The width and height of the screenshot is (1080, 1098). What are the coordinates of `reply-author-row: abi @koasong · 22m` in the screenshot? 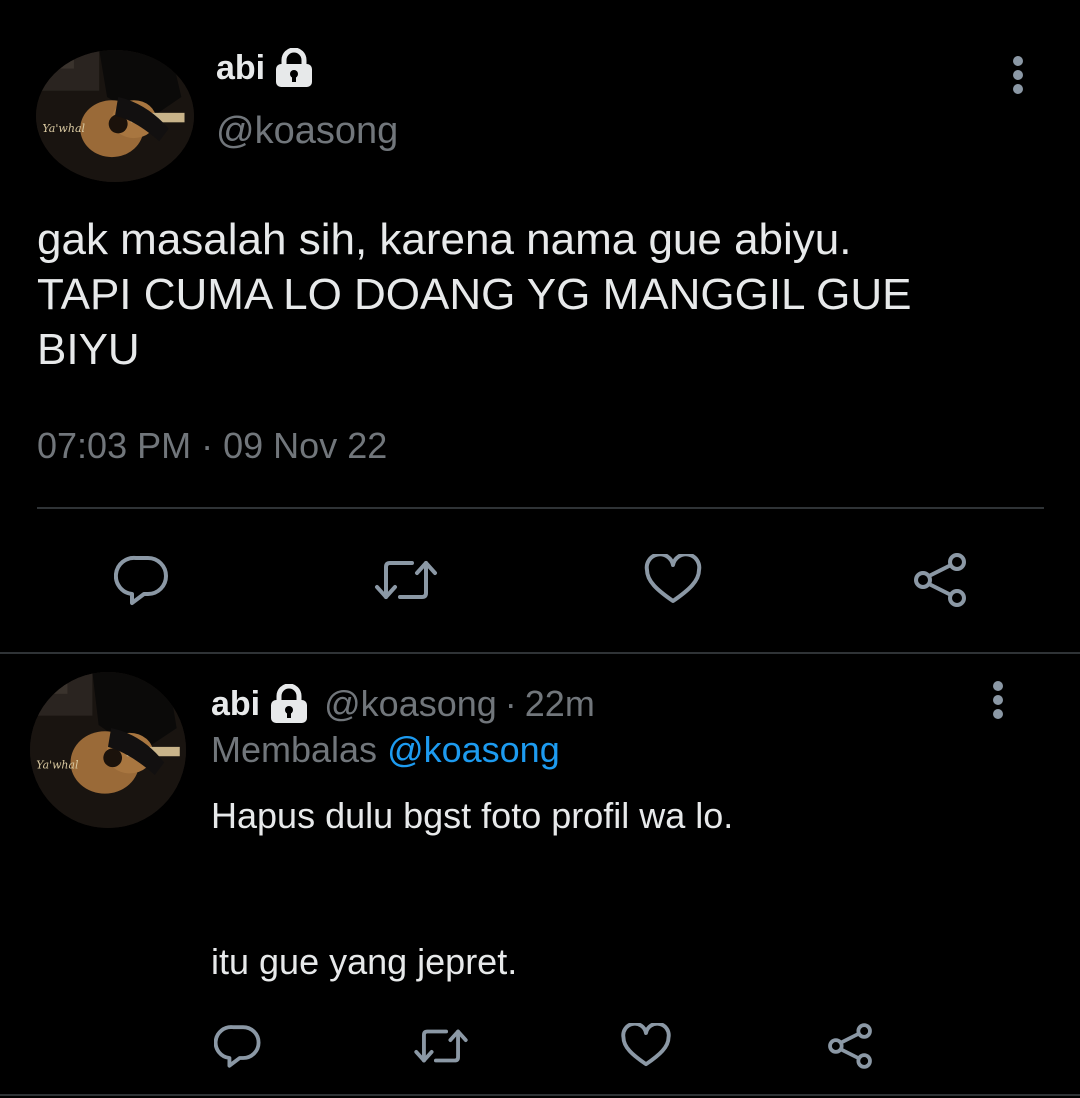 It's located at (403, 704).